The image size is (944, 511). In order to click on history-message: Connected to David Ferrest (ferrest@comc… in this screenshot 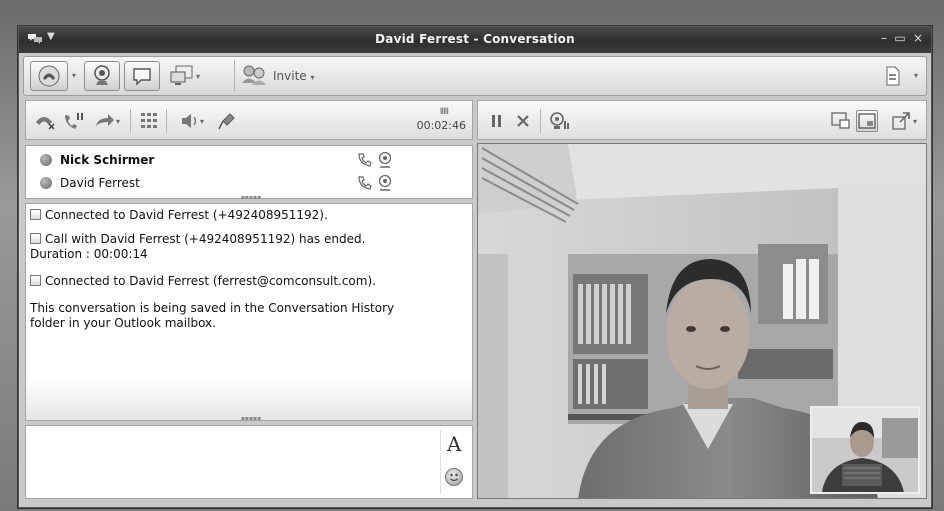, I will do `click(250, 281)`.